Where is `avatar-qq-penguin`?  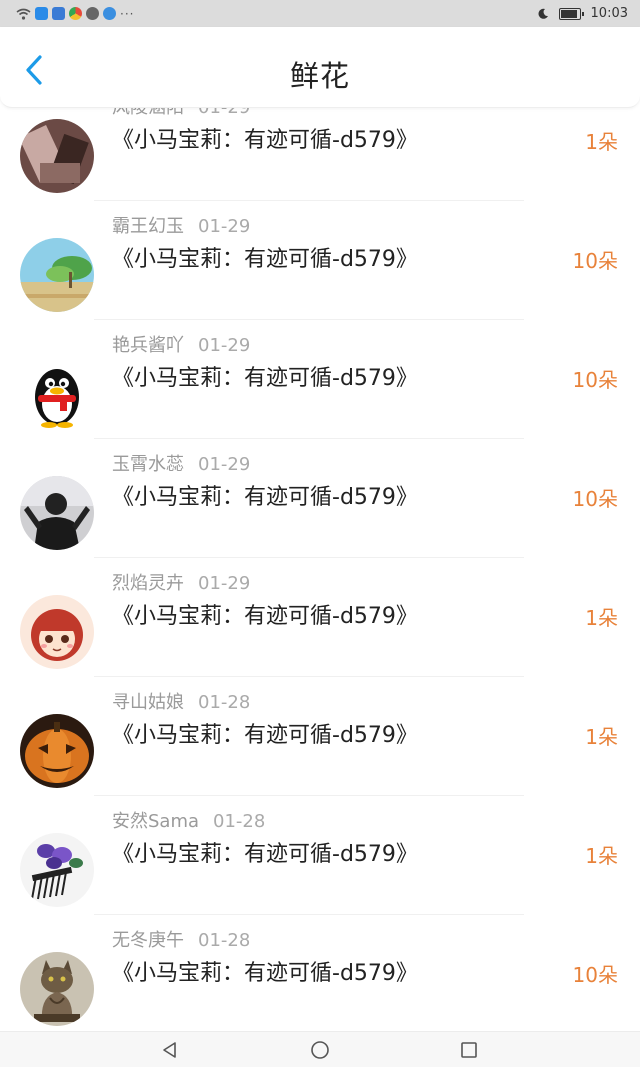
avatar-qq-penguin is located at coordinates (57, 394).